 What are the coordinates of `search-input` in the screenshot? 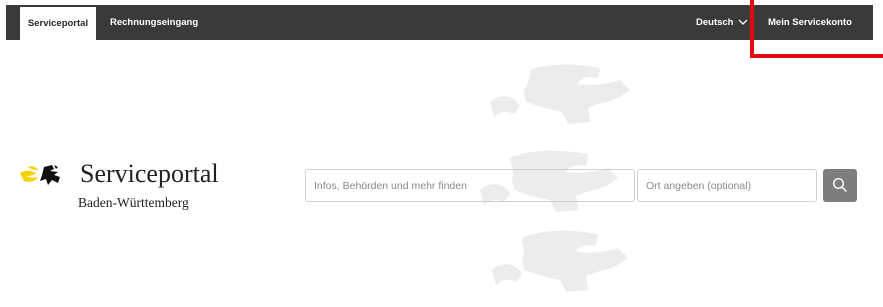 It's located at (470, 185).